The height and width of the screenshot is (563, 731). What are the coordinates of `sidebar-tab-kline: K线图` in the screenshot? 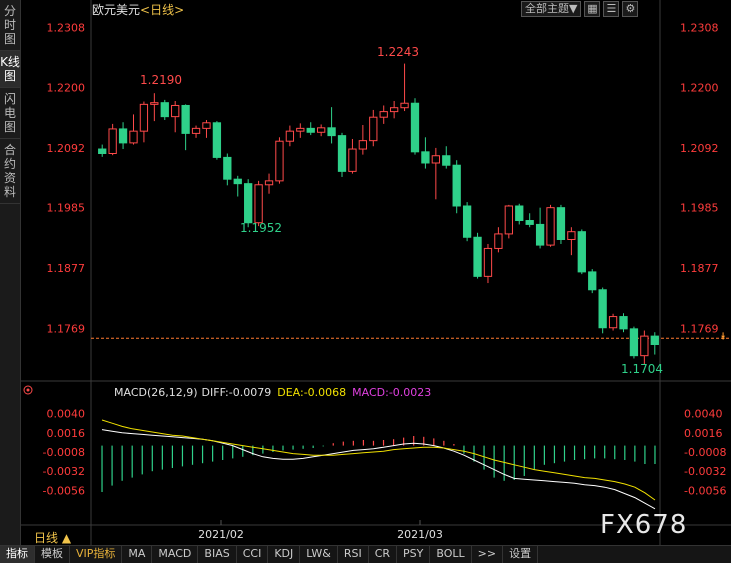 It's located at (10, 69).